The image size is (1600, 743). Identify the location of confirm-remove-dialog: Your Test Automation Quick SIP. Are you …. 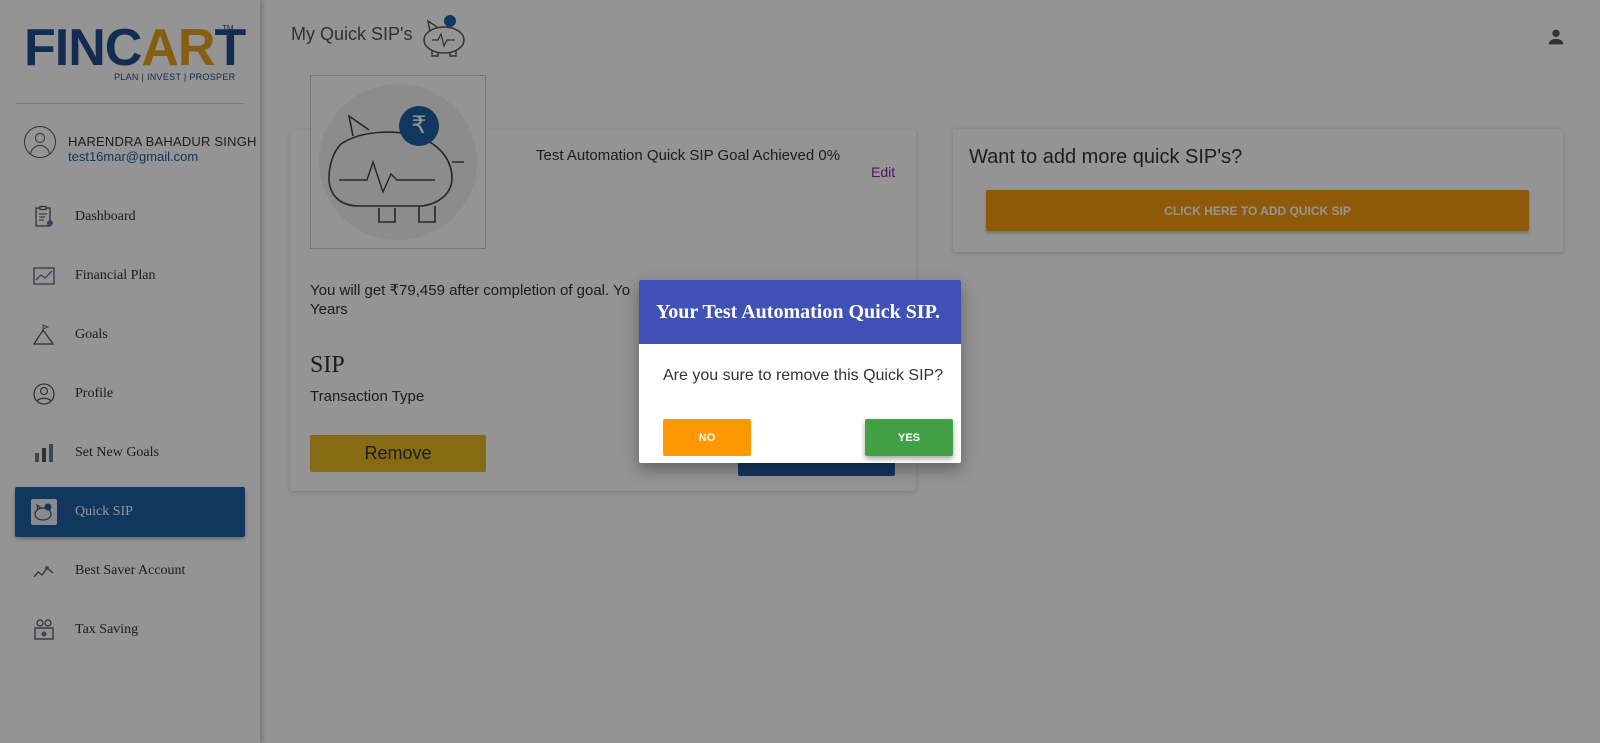
(800, 371).